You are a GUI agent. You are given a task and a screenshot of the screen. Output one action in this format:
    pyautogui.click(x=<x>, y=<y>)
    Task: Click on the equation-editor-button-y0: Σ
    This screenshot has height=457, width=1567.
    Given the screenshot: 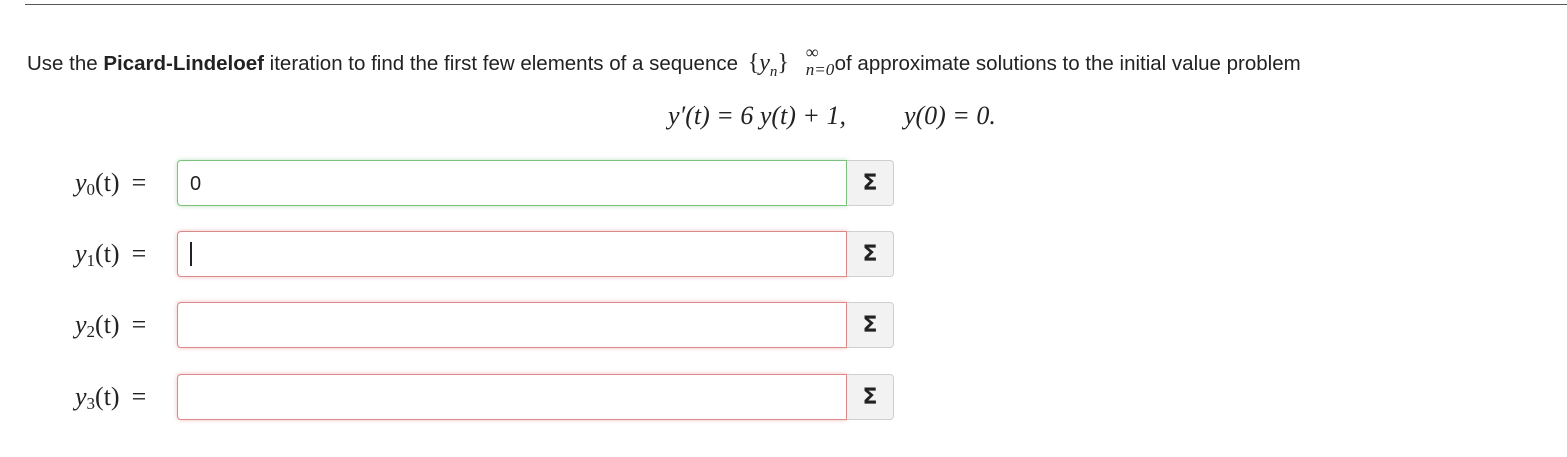 What is the action you would take?
    pyautogui.click(x=870, y=183)
    